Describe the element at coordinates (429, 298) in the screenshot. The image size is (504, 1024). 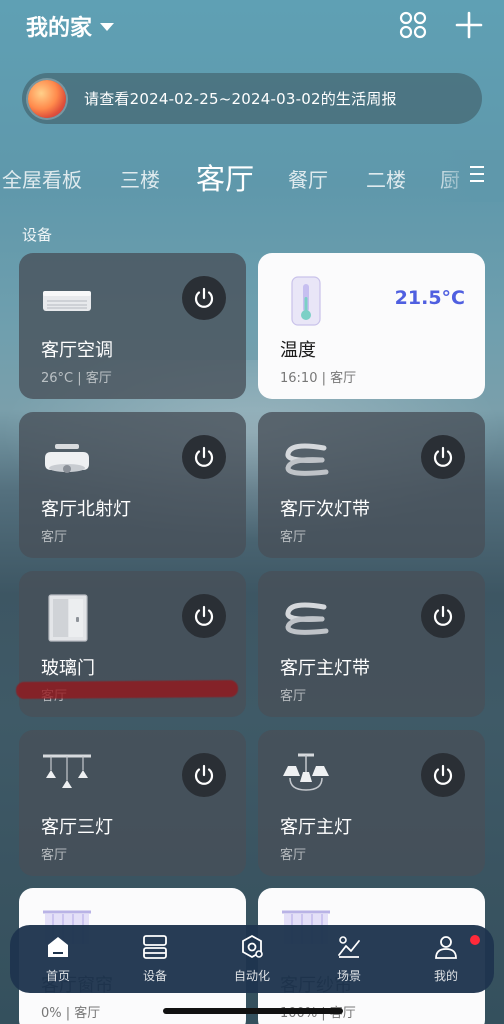
I see `temperature-value: 21.5°C` at that location.